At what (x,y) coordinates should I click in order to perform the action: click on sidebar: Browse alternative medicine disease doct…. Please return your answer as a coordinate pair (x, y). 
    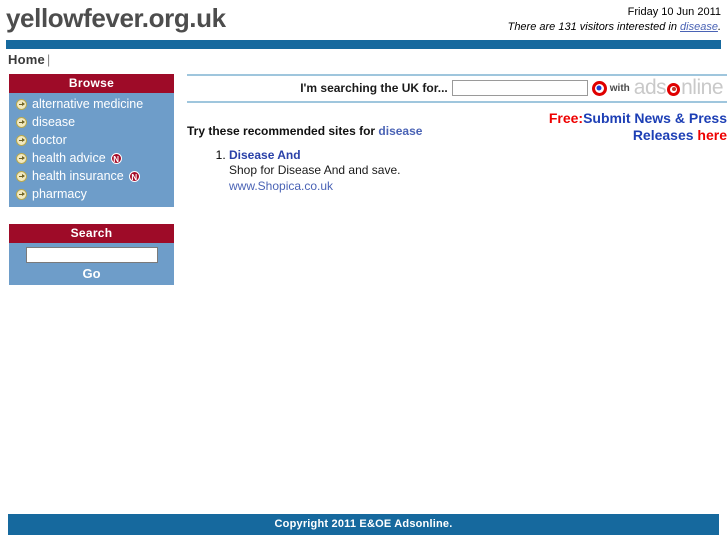
    Looking at the image, I should click on (91, 187).